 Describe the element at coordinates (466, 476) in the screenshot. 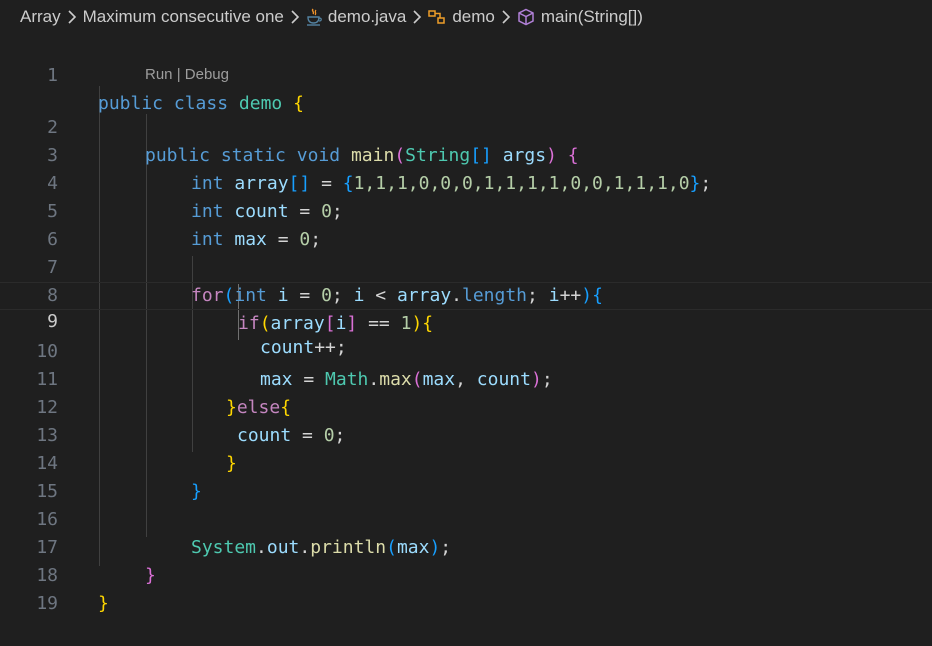

I see `code-line: 15` at that location.